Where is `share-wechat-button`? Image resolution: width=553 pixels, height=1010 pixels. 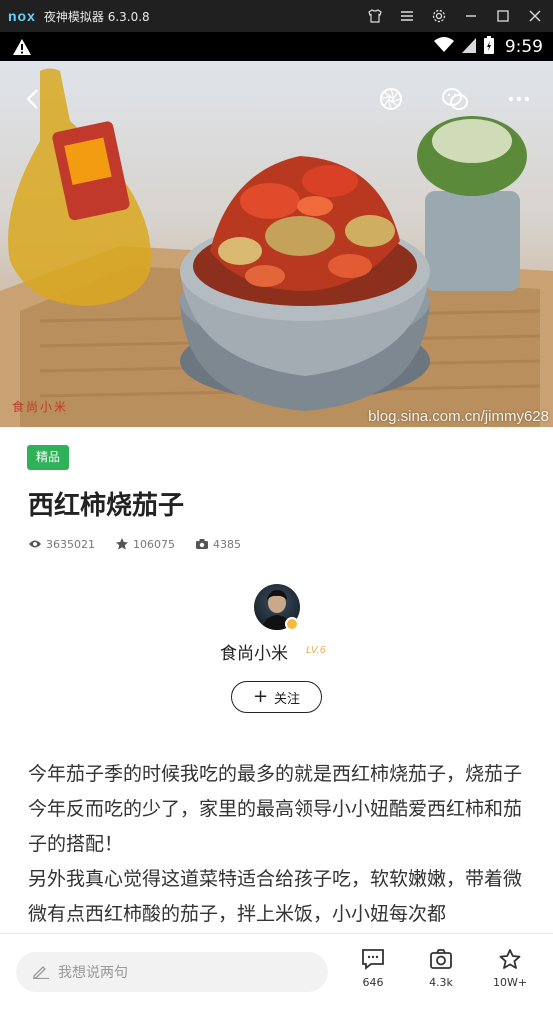
share-wechat-button is located at coordinates (455, 99).